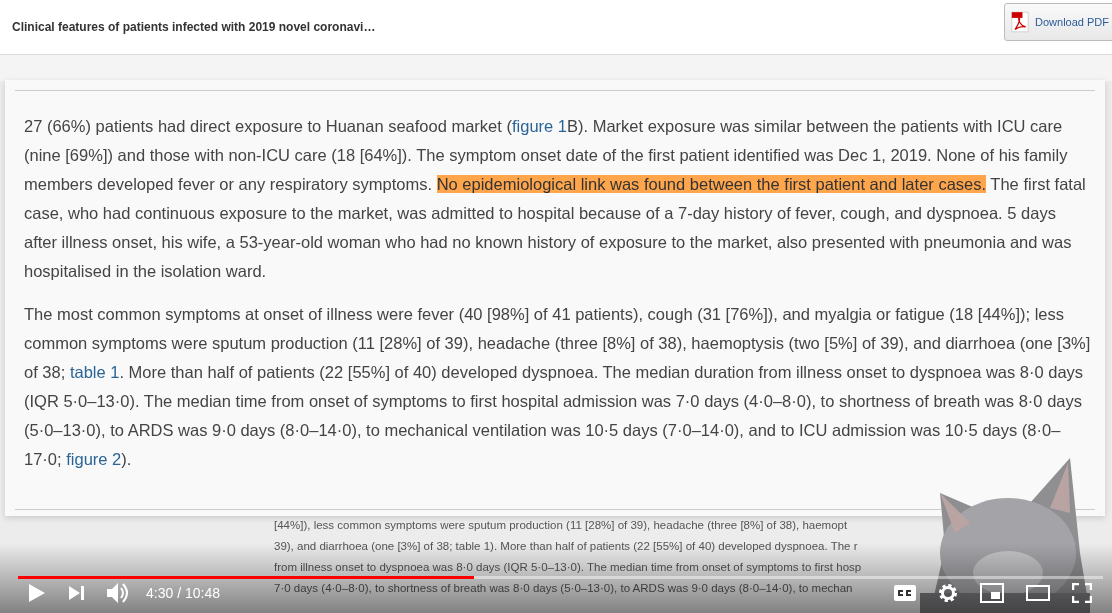  Describe the element at coordinates (992, 593) in the screenshot. I see `miniplayer-icon` at that location.